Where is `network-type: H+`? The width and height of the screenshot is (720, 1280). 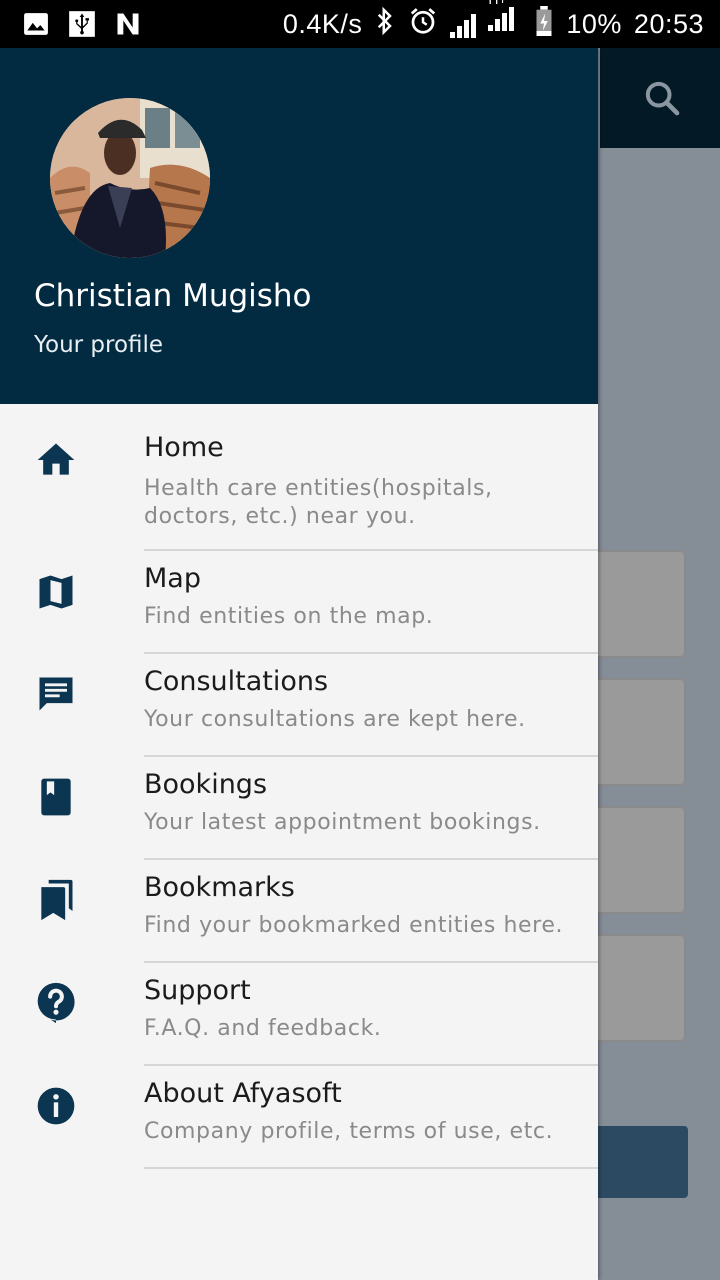 network-type: H+ is located at coordinates (497, 3).